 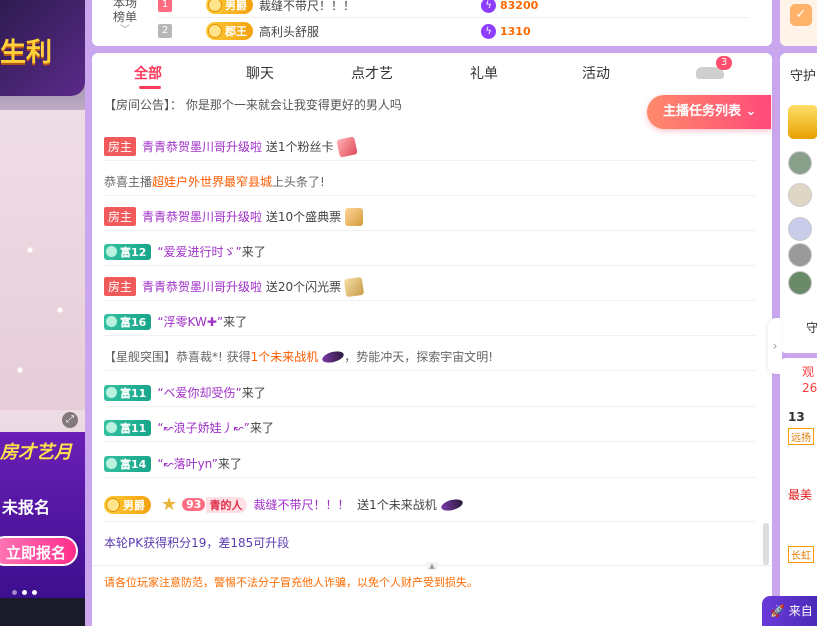 What do you see at coordinates (197, 543) in the screenshot?
I see `pk-status-text: 本轮PK获得积分19，差185可升段` at bounding box center [197, 543].